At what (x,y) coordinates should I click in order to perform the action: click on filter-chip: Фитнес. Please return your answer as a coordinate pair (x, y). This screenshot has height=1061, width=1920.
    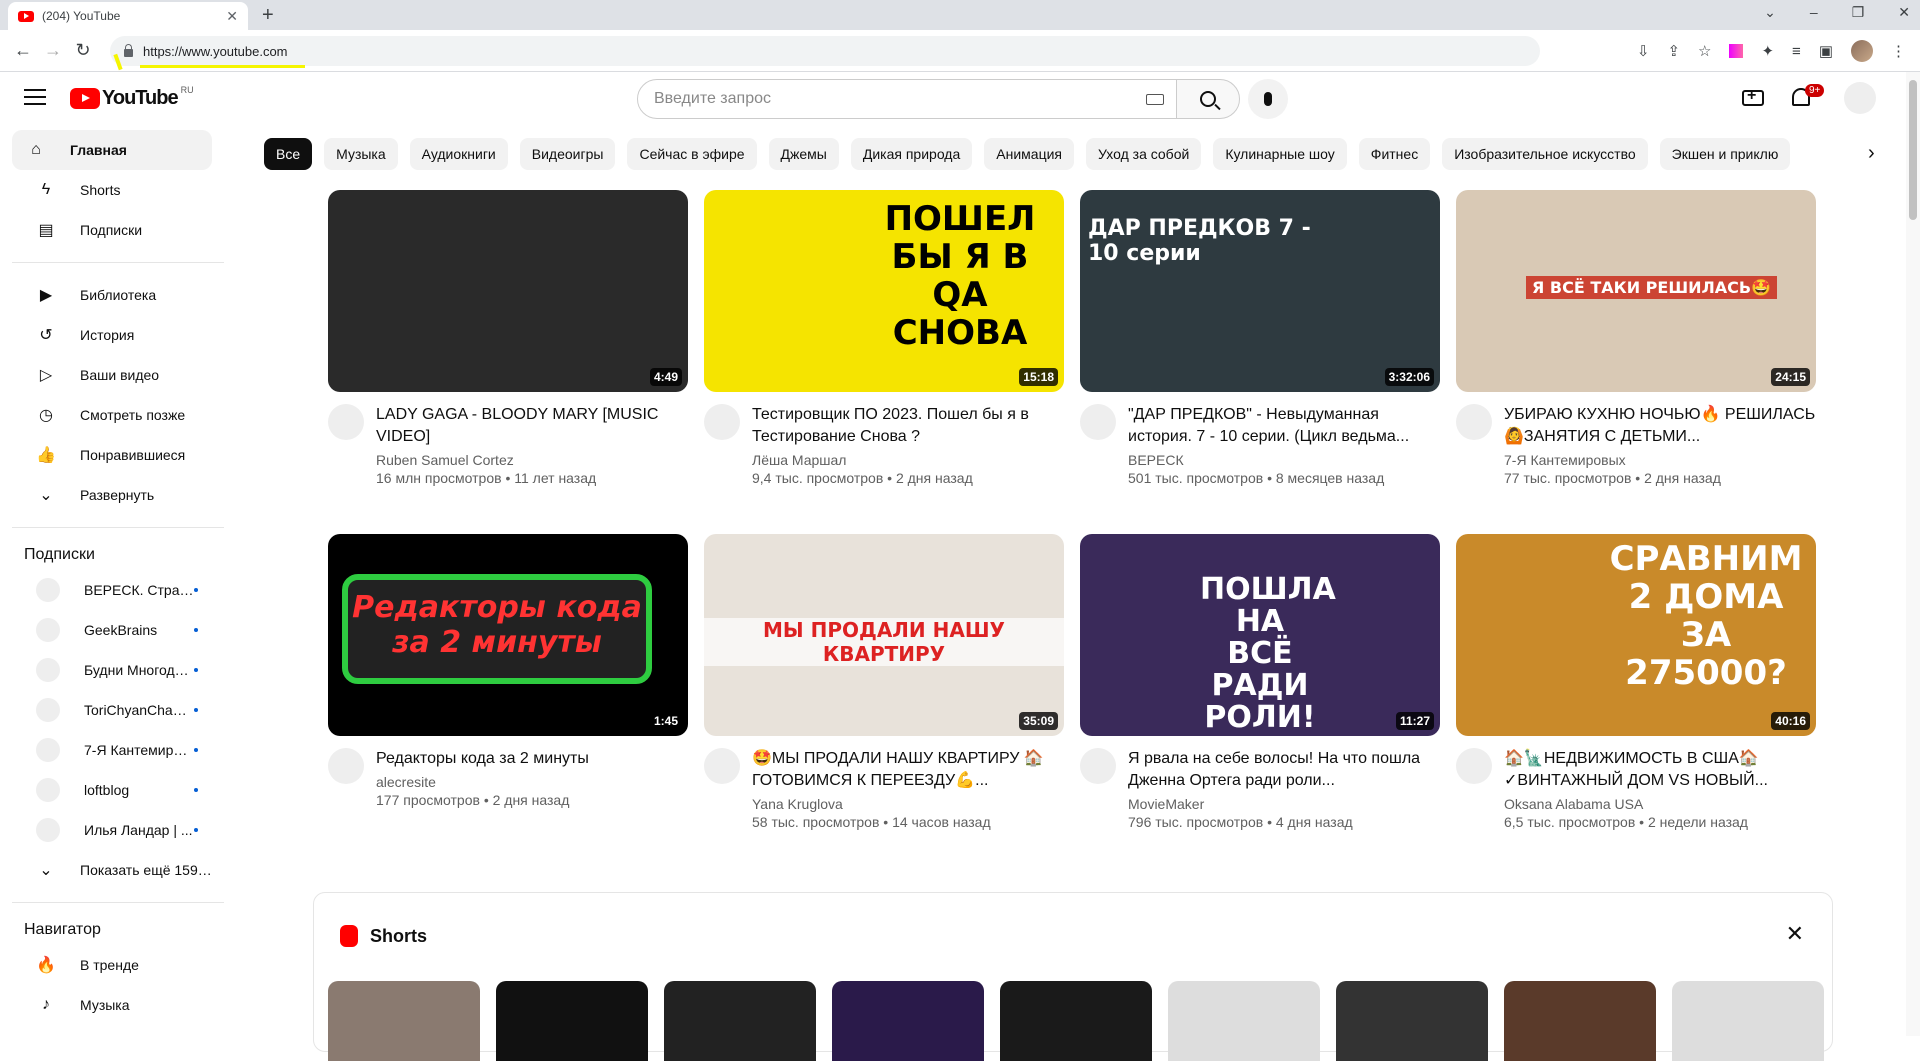
    Looking at the image, I should click on (1394, 154).